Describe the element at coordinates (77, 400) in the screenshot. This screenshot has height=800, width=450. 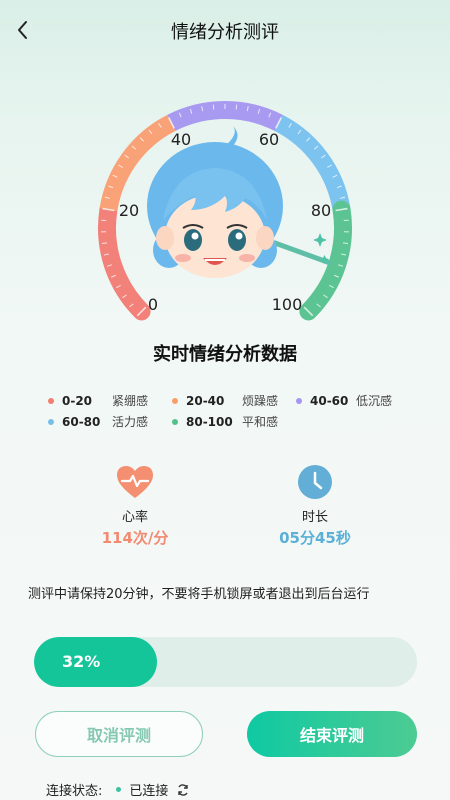
I see `legend-range: 0-20` at that location.